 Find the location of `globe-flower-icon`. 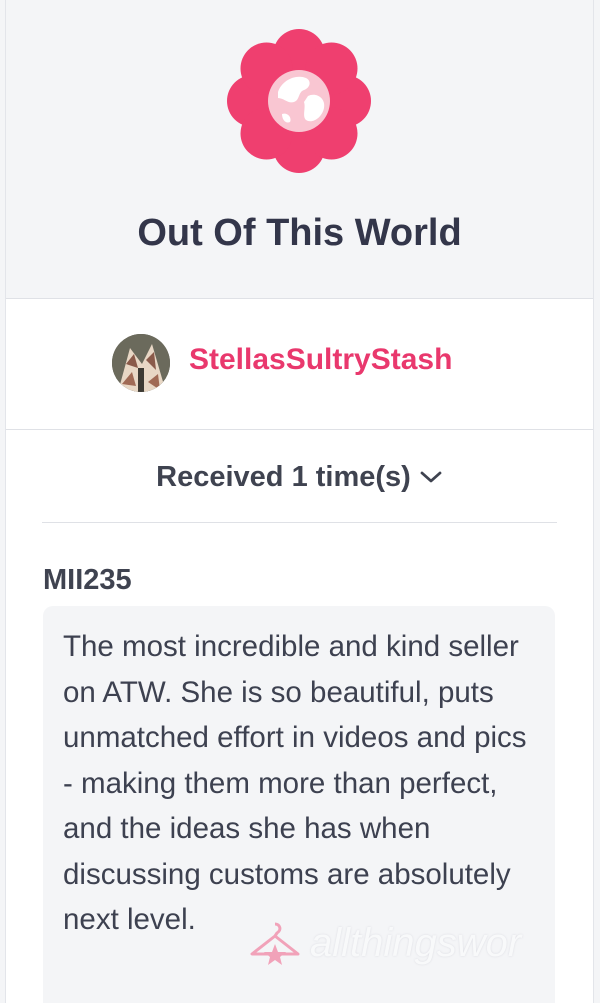

globe-flower-icon is located at coordinates (299, 101).